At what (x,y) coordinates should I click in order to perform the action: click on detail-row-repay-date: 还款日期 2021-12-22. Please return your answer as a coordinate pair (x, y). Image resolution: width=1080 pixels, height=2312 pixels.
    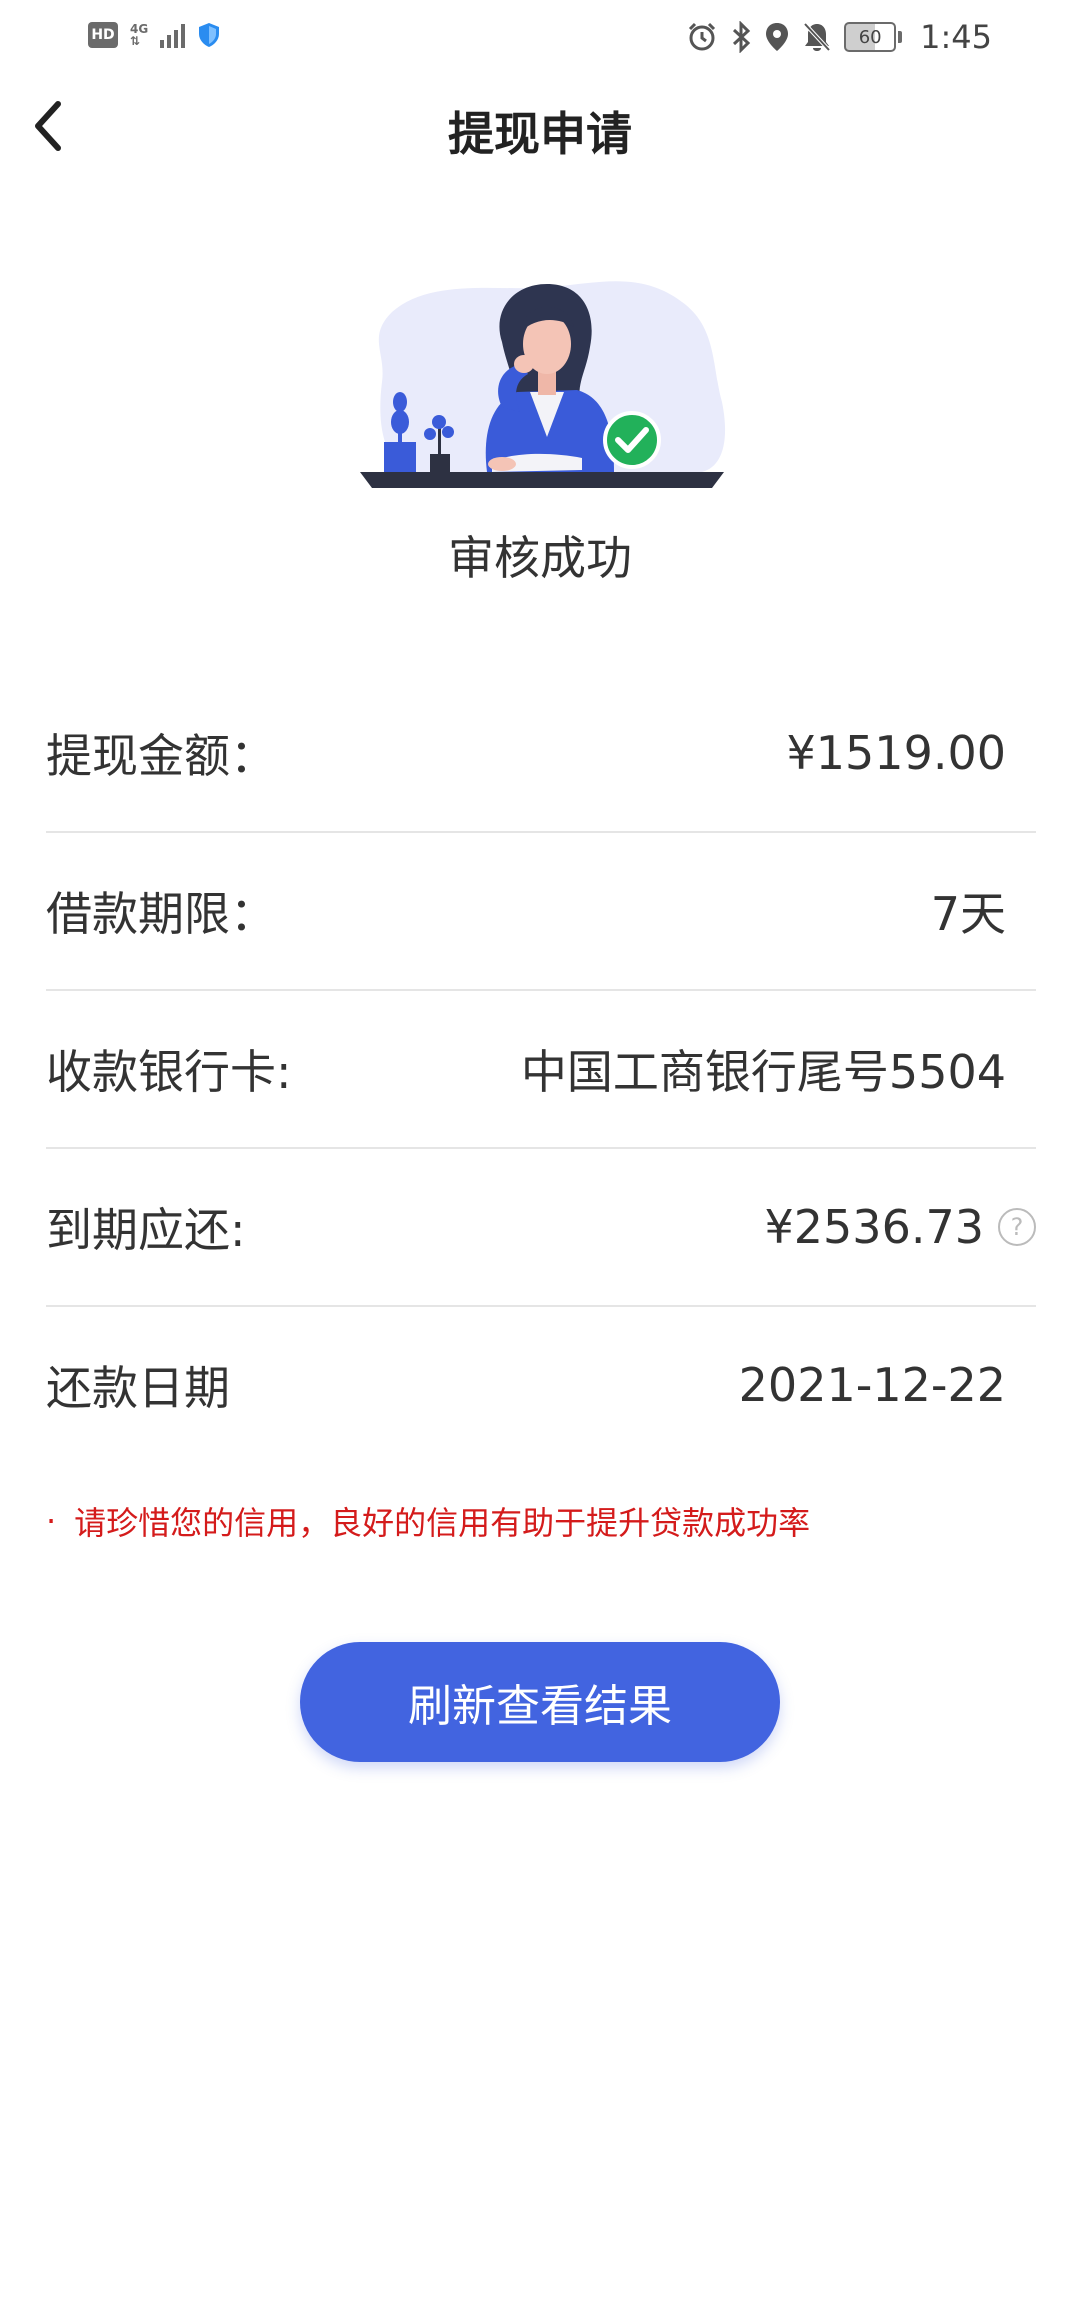
    Looking at the image, I should click on (541, 1385).